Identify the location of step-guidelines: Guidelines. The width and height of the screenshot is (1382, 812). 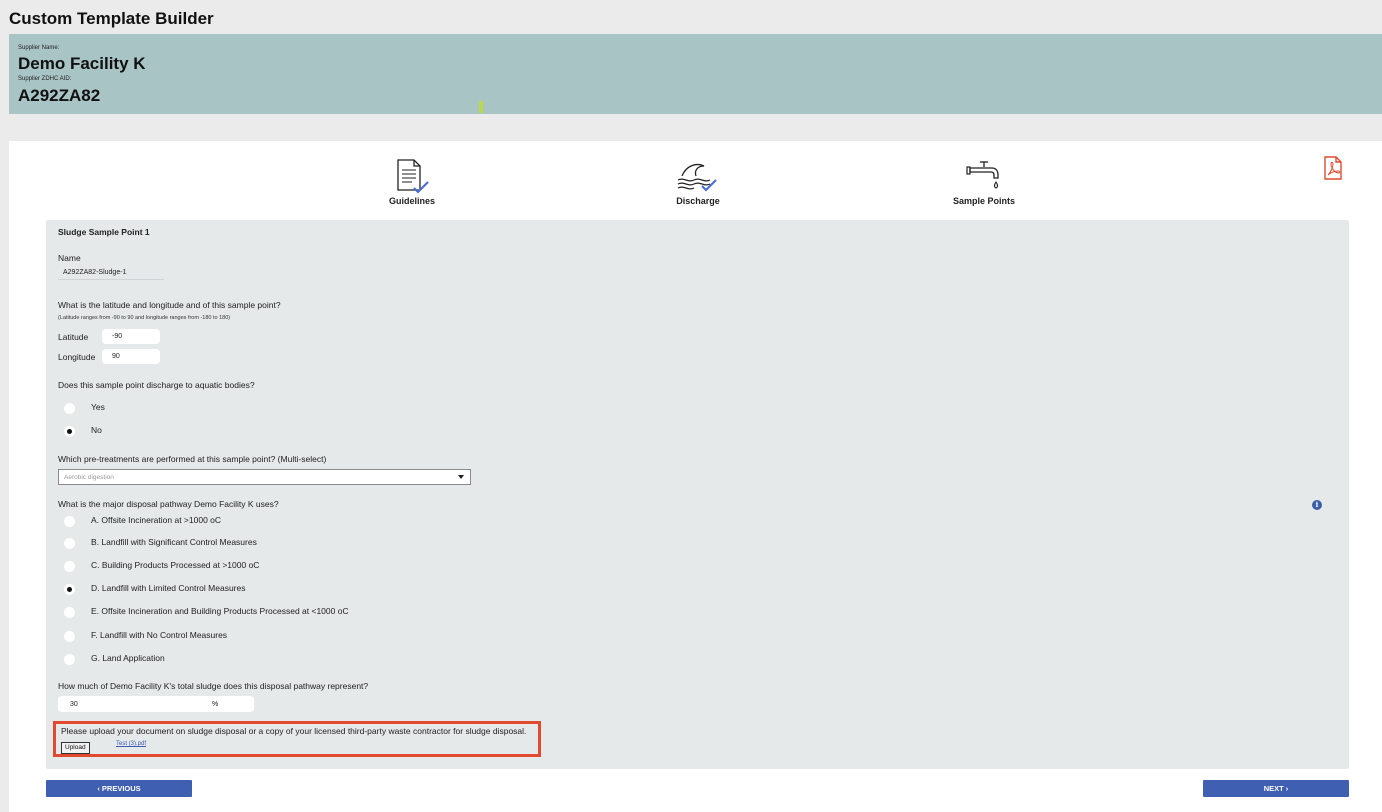
(412, 182).